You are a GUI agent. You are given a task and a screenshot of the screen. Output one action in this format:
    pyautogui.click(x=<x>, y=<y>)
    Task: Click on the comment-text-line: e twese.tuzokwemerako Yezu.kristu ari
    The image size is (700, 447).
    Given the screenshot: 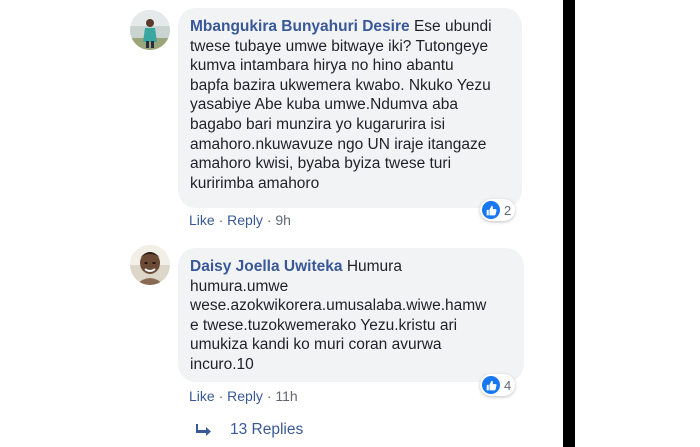 What is the action you would take?
    pyautogui.click(x=324, y=325)
    